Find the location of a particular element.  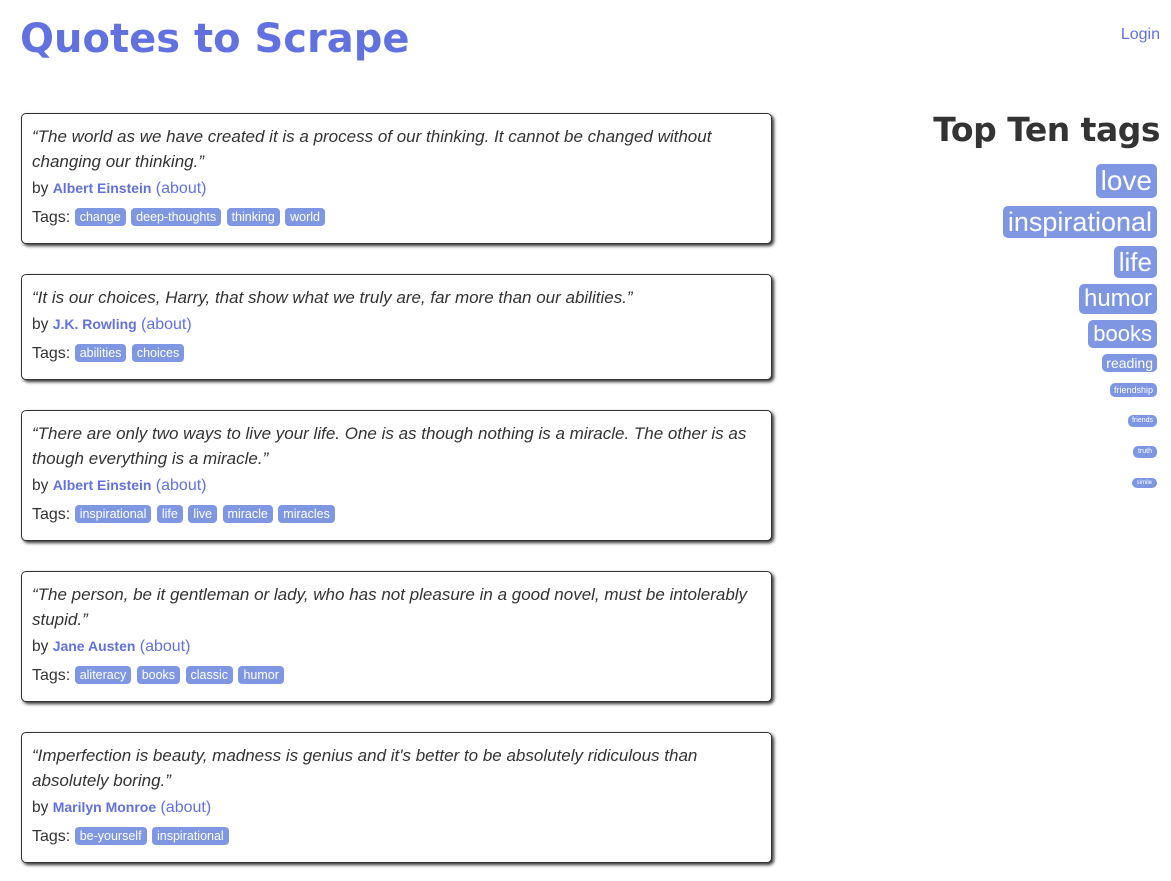

tag-link: miracles is located at coordinates (306, 514).